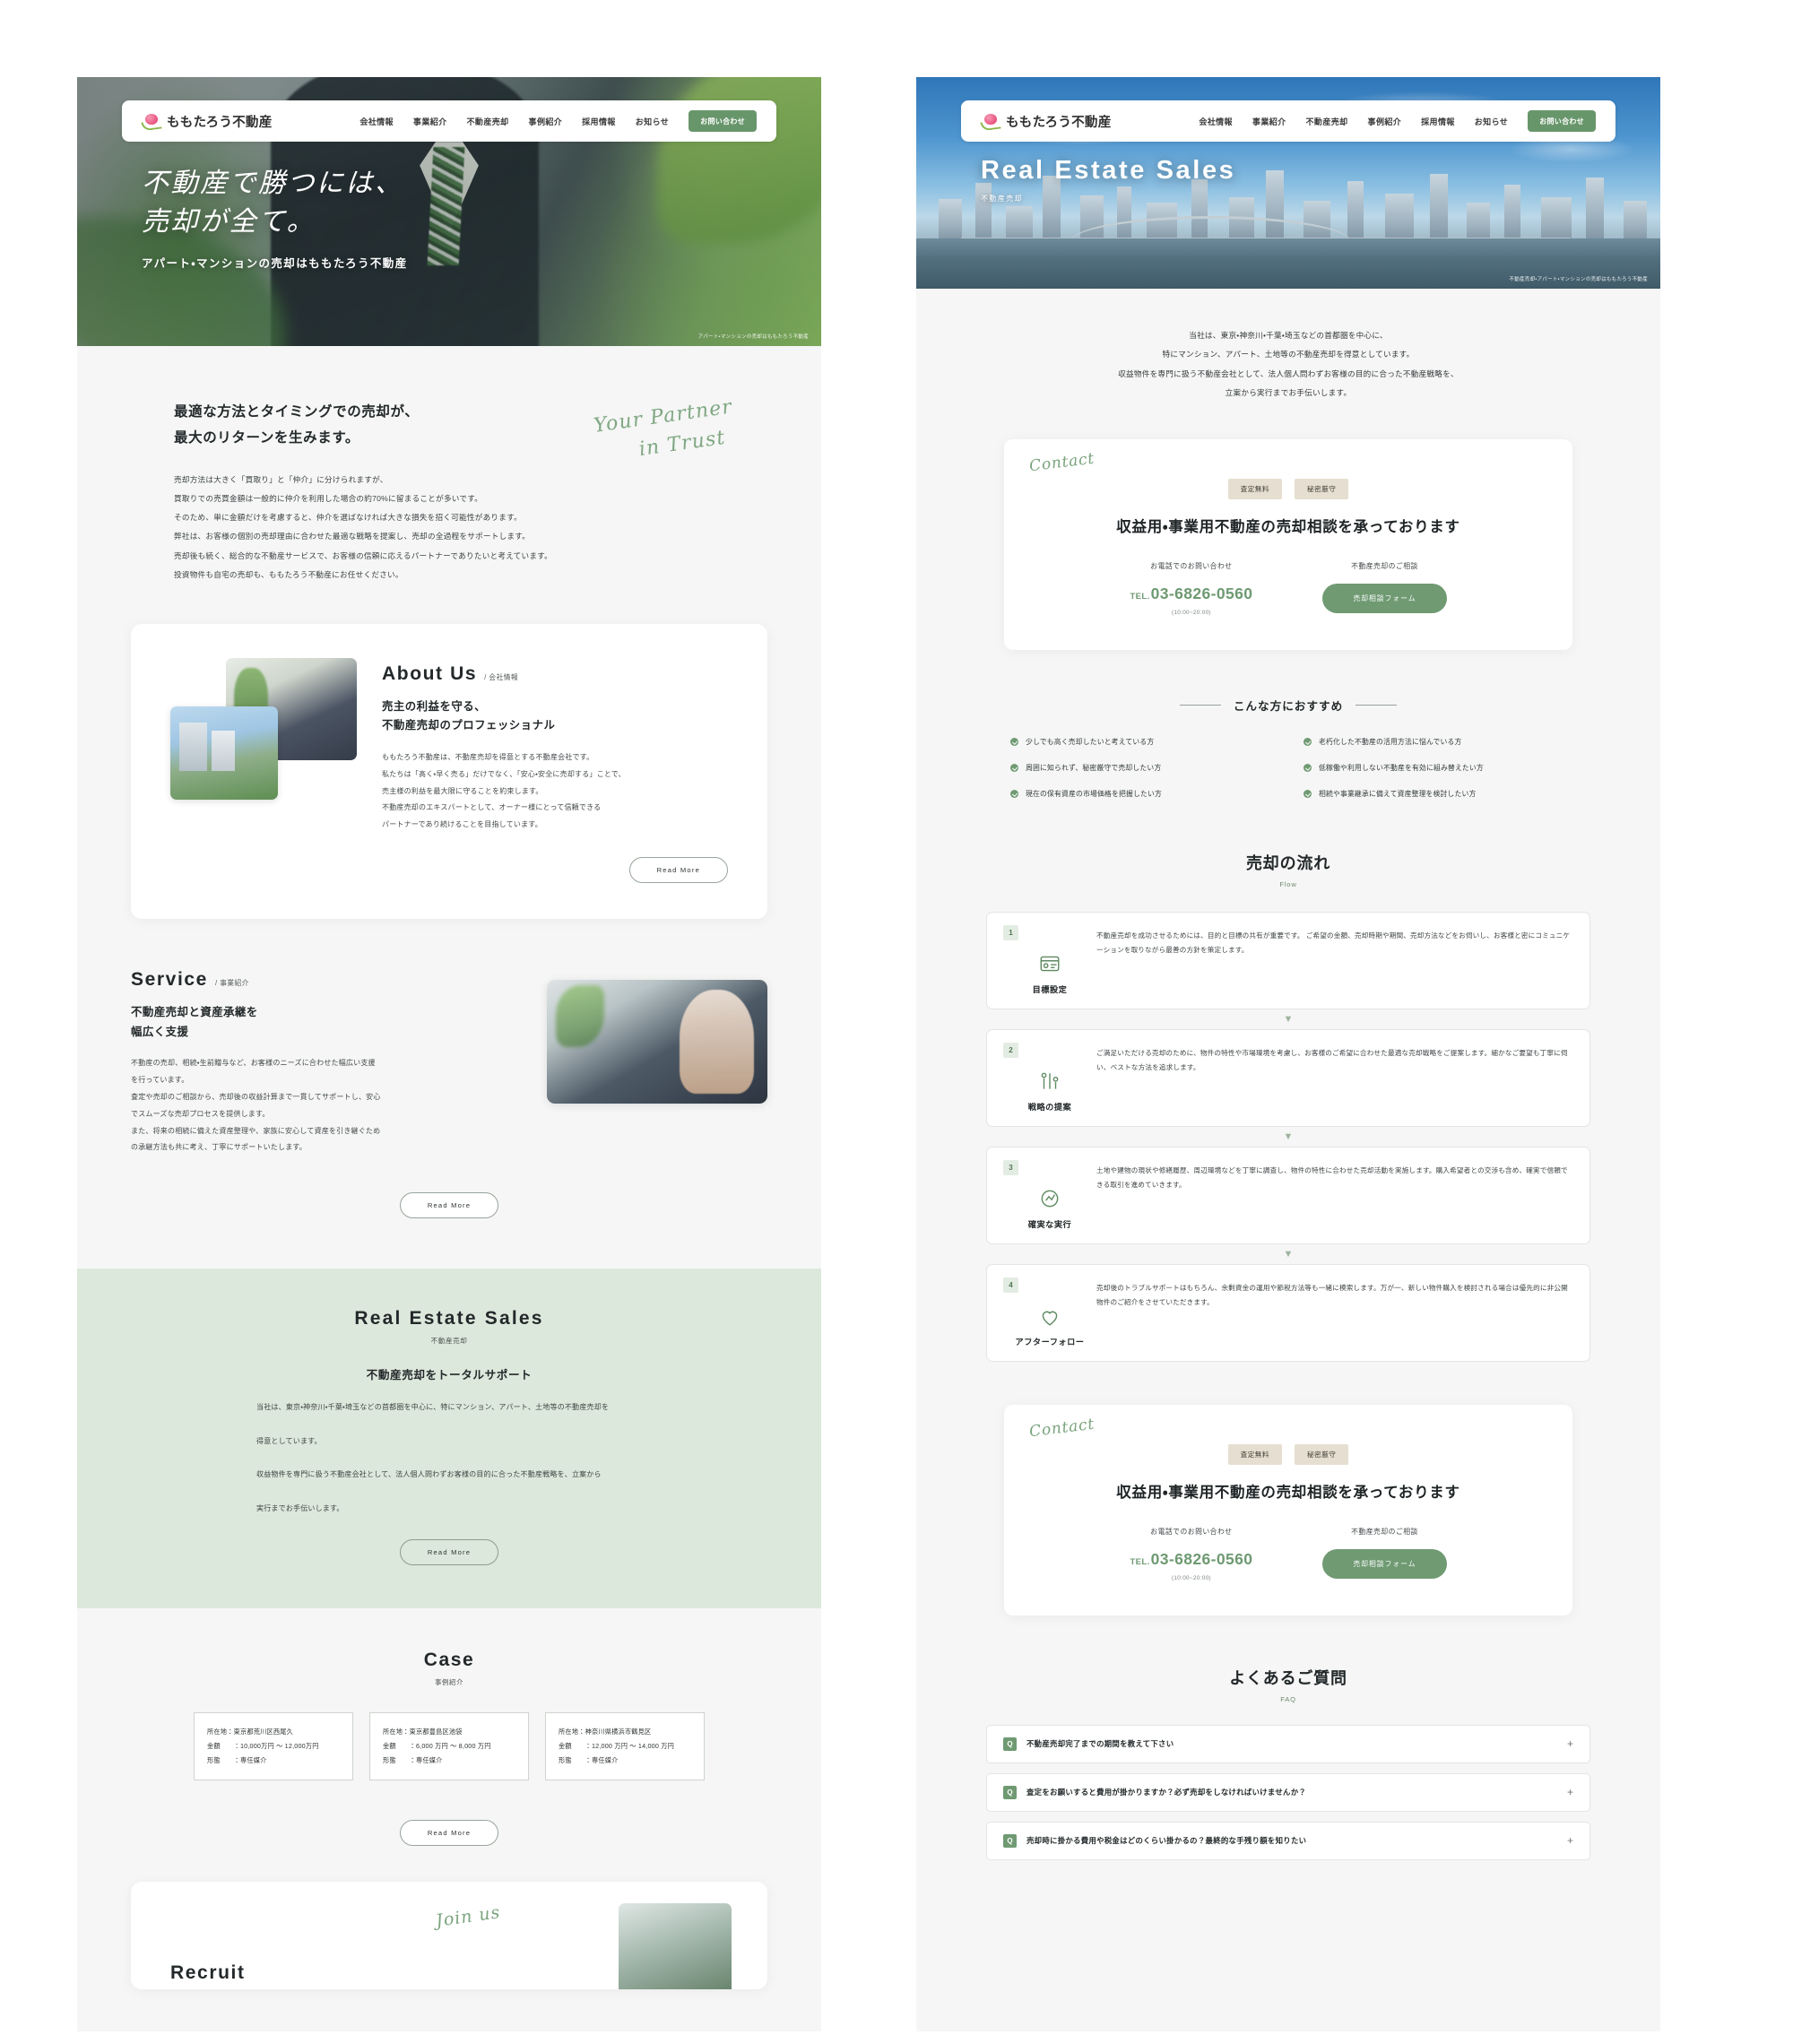 The image size is (1793, 2044). Describe the element at coordinates (1191, 566) in the screenshot. I see `contact-tel-label: お電話でのお問い合わせ` at that location.